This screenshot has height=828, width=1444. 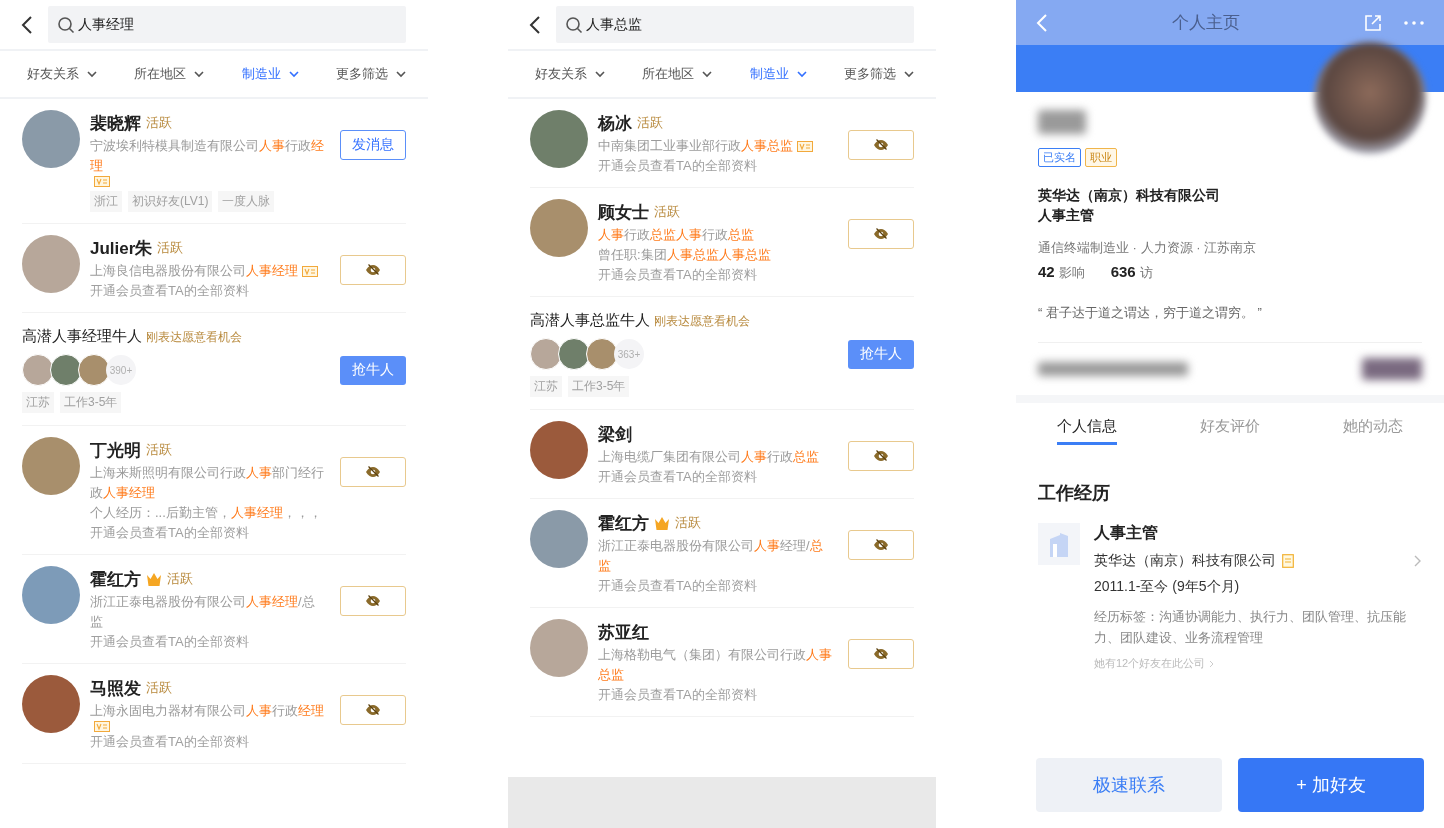 What do you see at coordinates (1331, 785) in the screenshot?
I see `add-friend-button: + 加好友` at bounding box center [1331, 785].